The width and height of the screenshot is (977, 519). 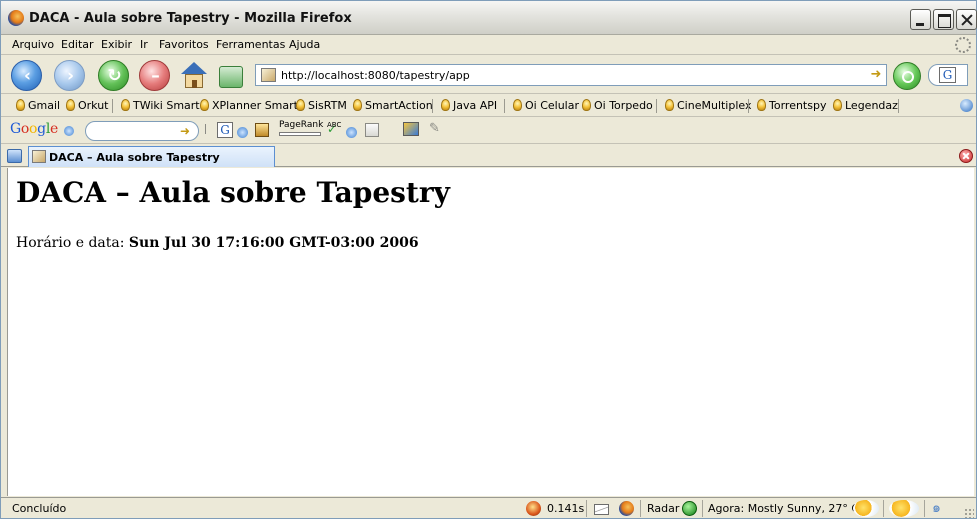 I want to click on new-tab-icon, so click(x=14, y=156).